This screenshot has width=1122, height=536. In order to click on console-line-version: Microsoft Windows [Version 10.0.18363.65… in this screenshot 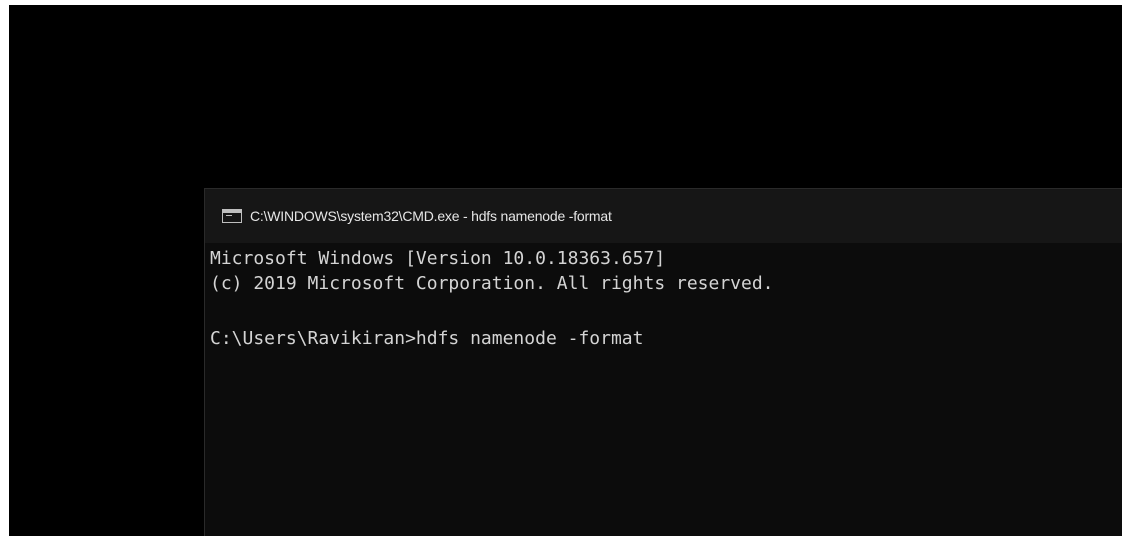, I will do `click(438, 258)`.